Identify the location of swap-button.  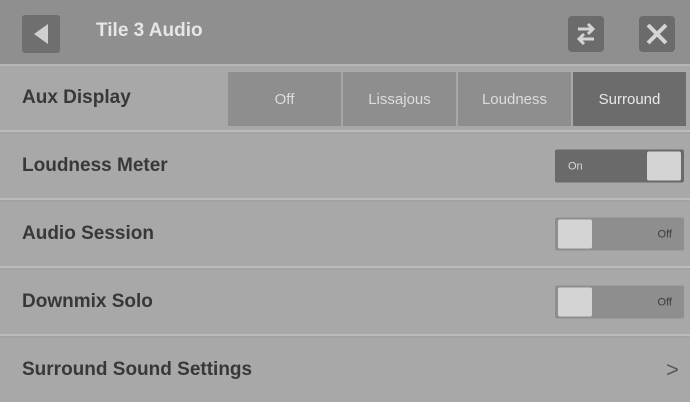
(586, 34).